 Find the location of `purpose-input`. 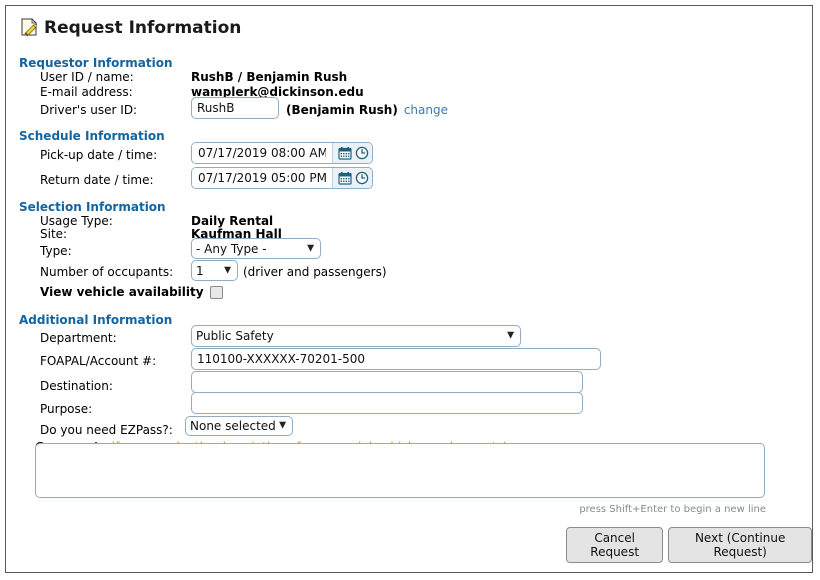

purpose-input is located at coordinates (387, 403).